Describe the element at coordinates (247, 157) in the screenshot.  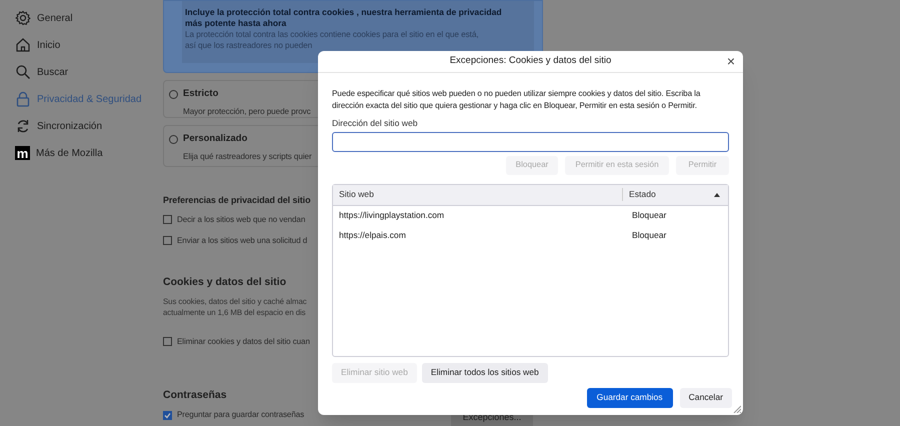
I see `option-description: Elija qué rastreadores y scripts quier` at that location.